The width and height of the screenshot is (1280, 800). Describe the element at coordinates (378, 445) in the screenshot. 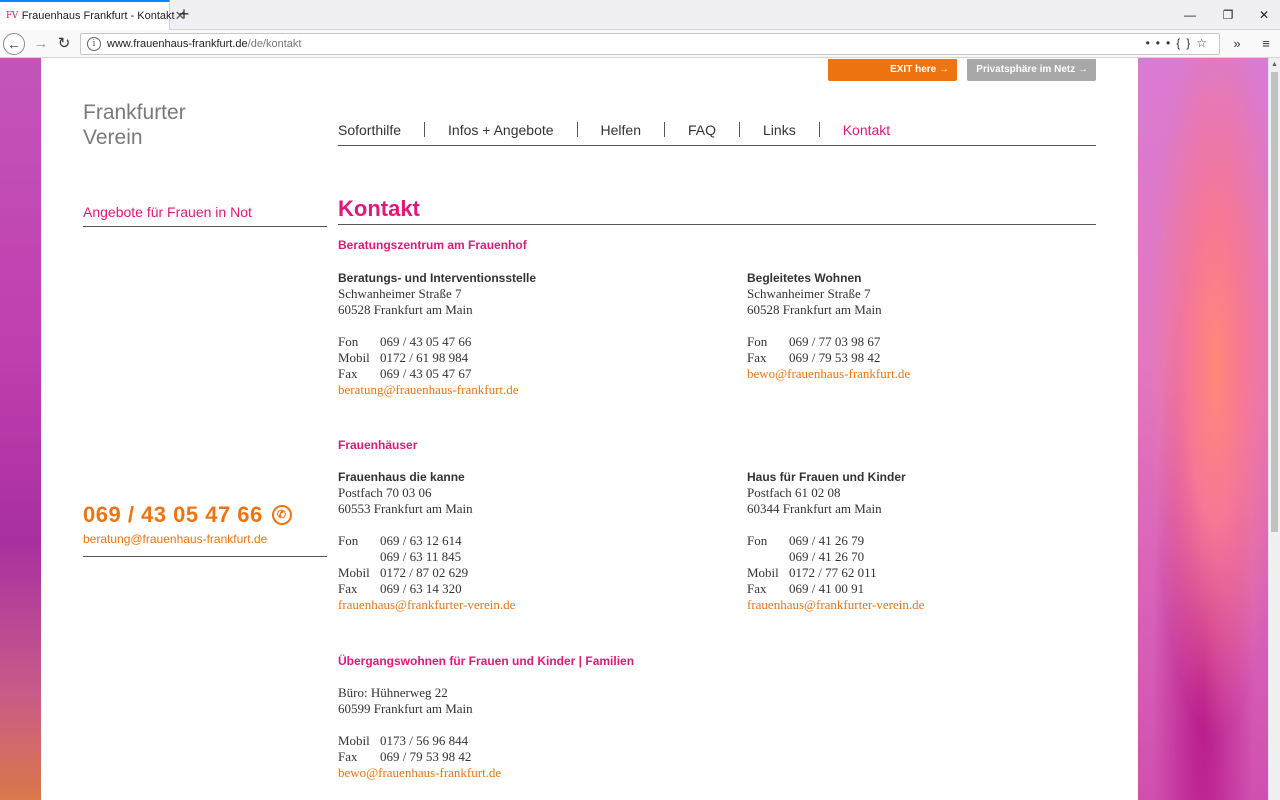

I see `section-heading: Frauenhäuser` at that location.